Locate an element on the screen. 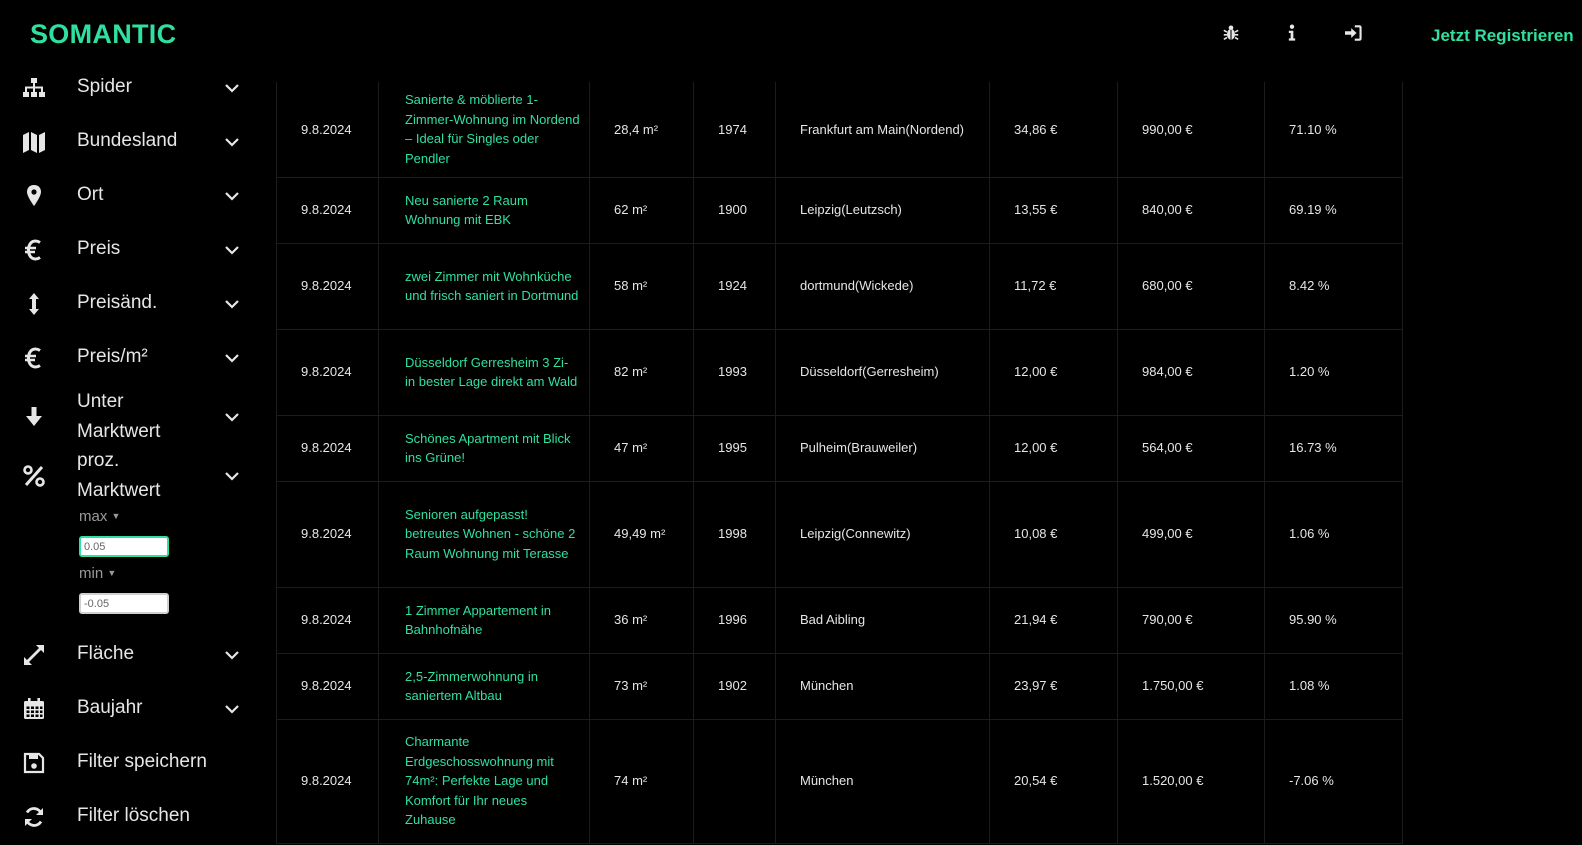 This screenshot has width=1582, height=845. max-input is located at coordinates (124, 546).